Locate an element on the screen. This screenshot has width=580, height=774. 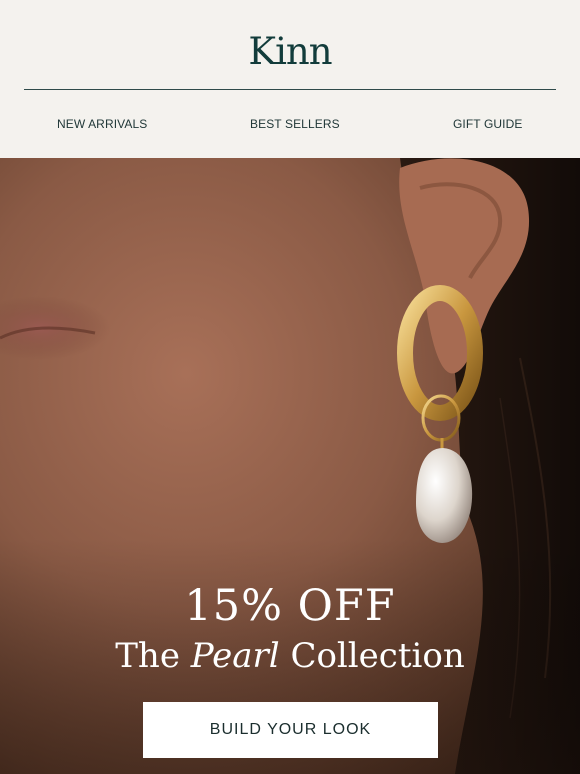
nav-new-arrivals: NEW ARRIVALS is located at coordinates (102, 124).